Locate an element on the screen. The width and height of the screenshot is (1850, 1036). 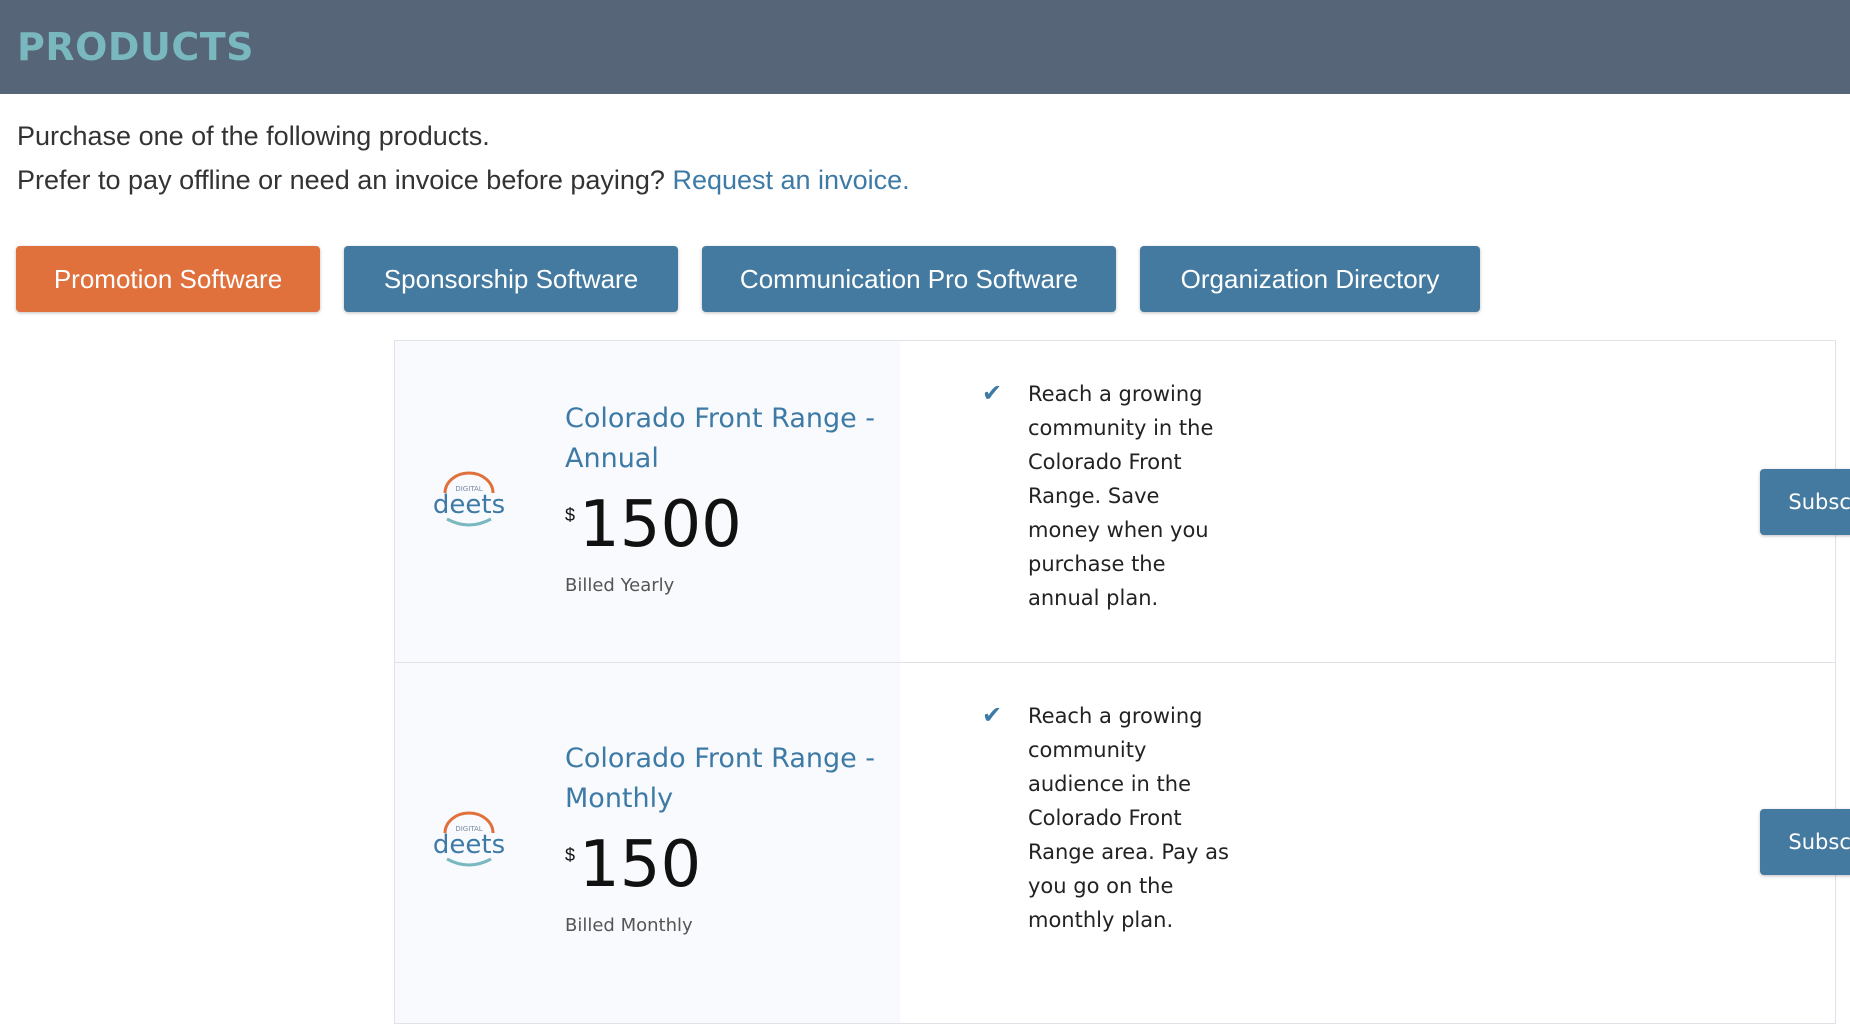
intro-line-1: Purchase one of the following products. is located at coordinates (253, 136).